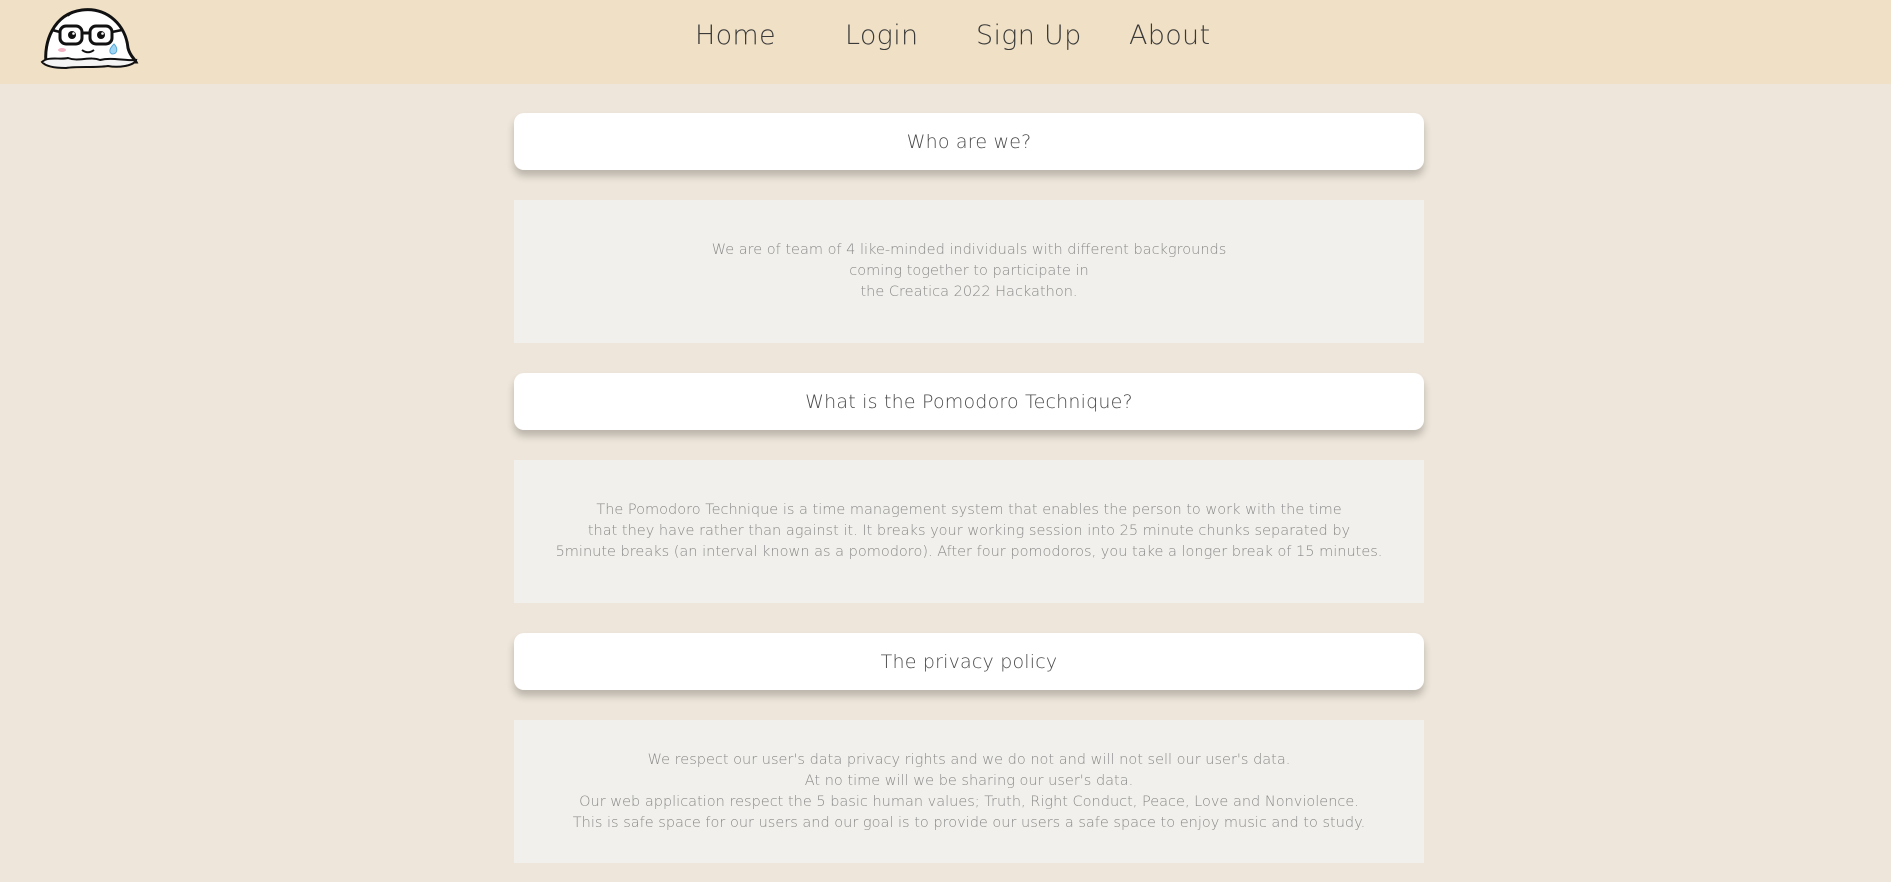 The width and height of the screenshot is (1891, 882). Describe the element at coordinates (945, 42) in the screenshot. I see `top-navbar: Home Login Sign Up About` at that location.